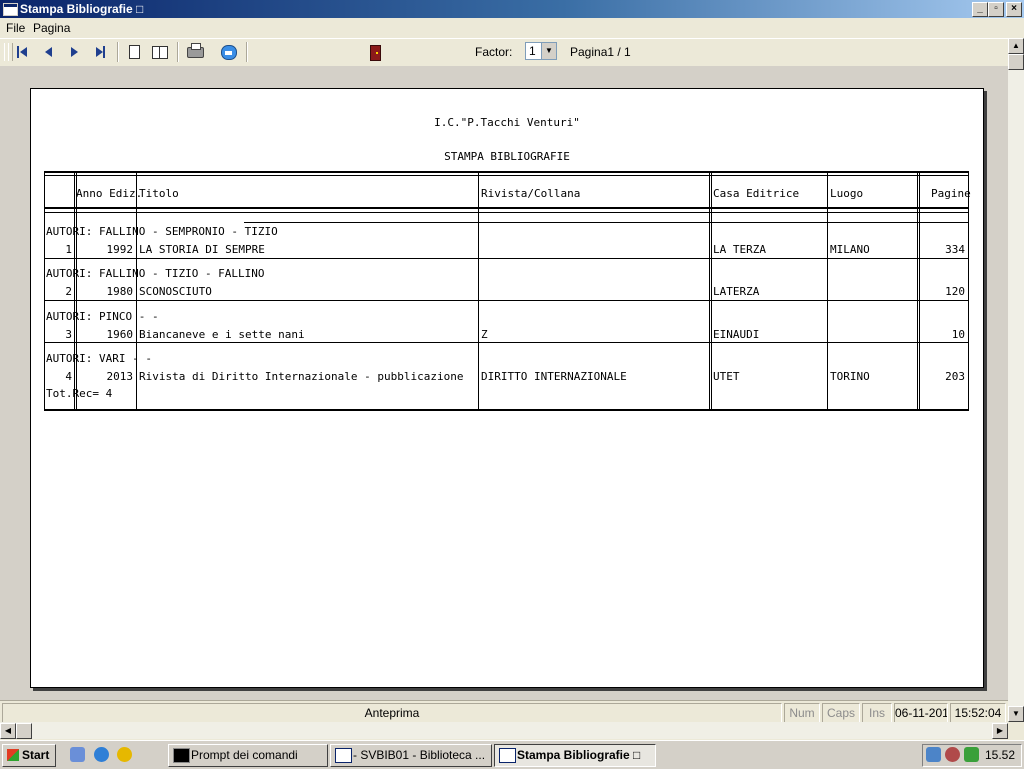 This screenshot has width=1024, height=769. What do you see at coordinates (980, 9) in the screenshot?
I see `minimize-button: _` at bounding box center [980, 9].